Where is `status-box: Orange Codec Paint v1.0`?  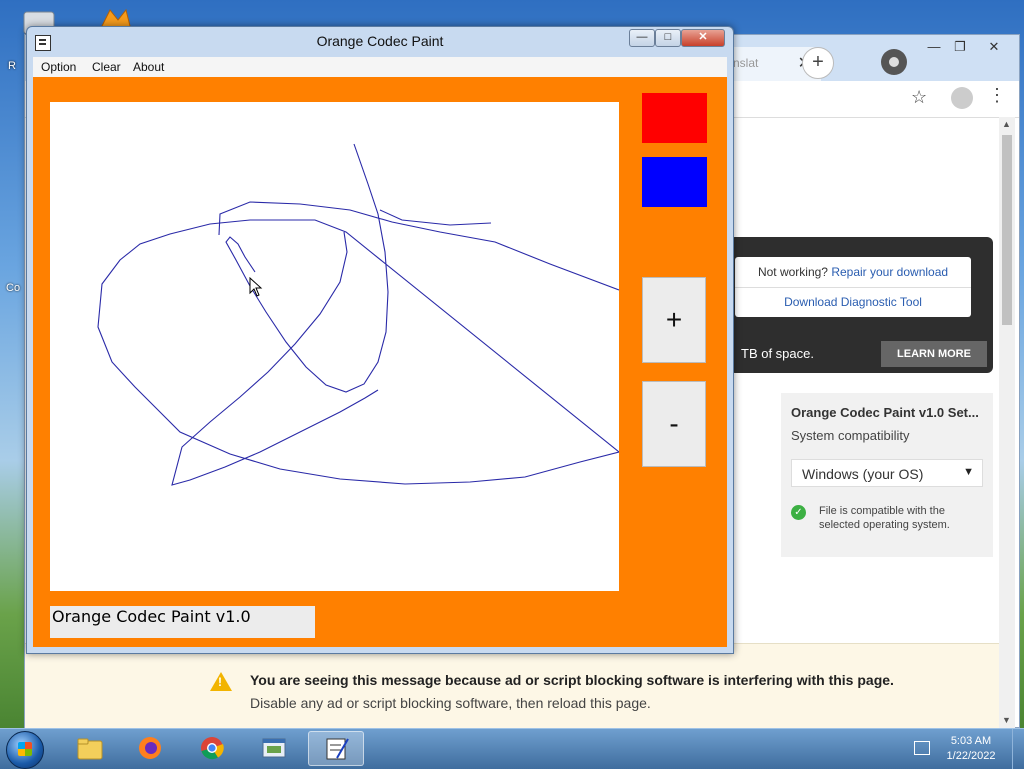 status-box: Orange Codec Paint v1.0 is located at coordinates (182, 622).